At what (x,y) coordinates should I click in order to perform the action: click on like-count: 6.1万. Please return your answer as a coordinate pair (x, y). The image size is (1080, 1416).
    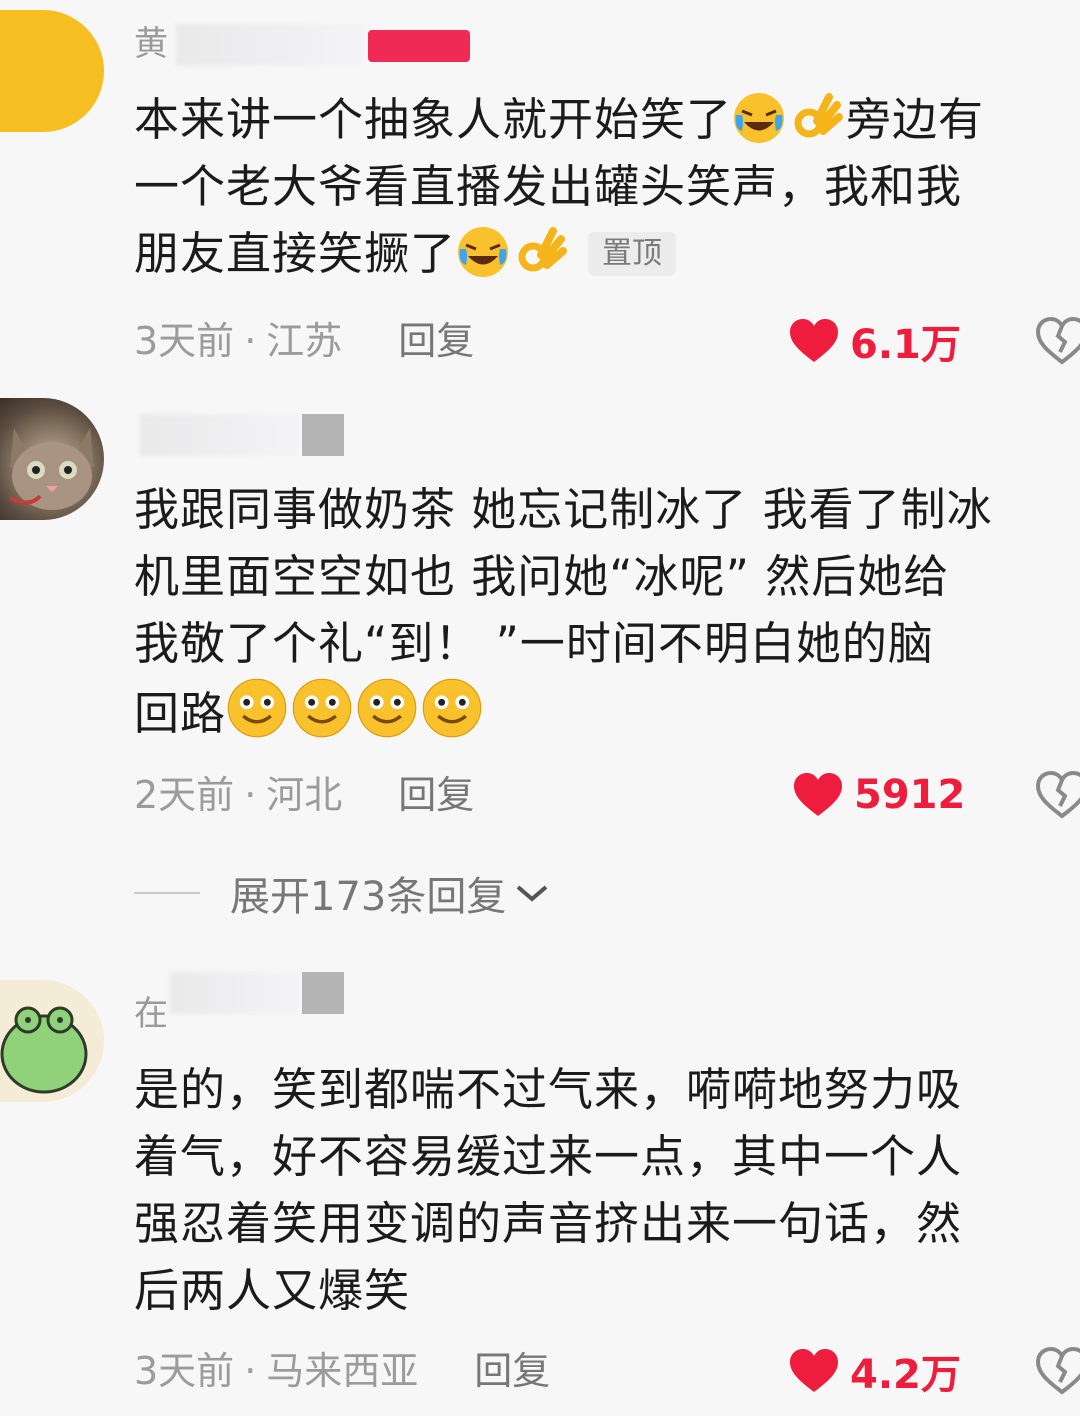
    Looking at the image, I should click on (905, 345).